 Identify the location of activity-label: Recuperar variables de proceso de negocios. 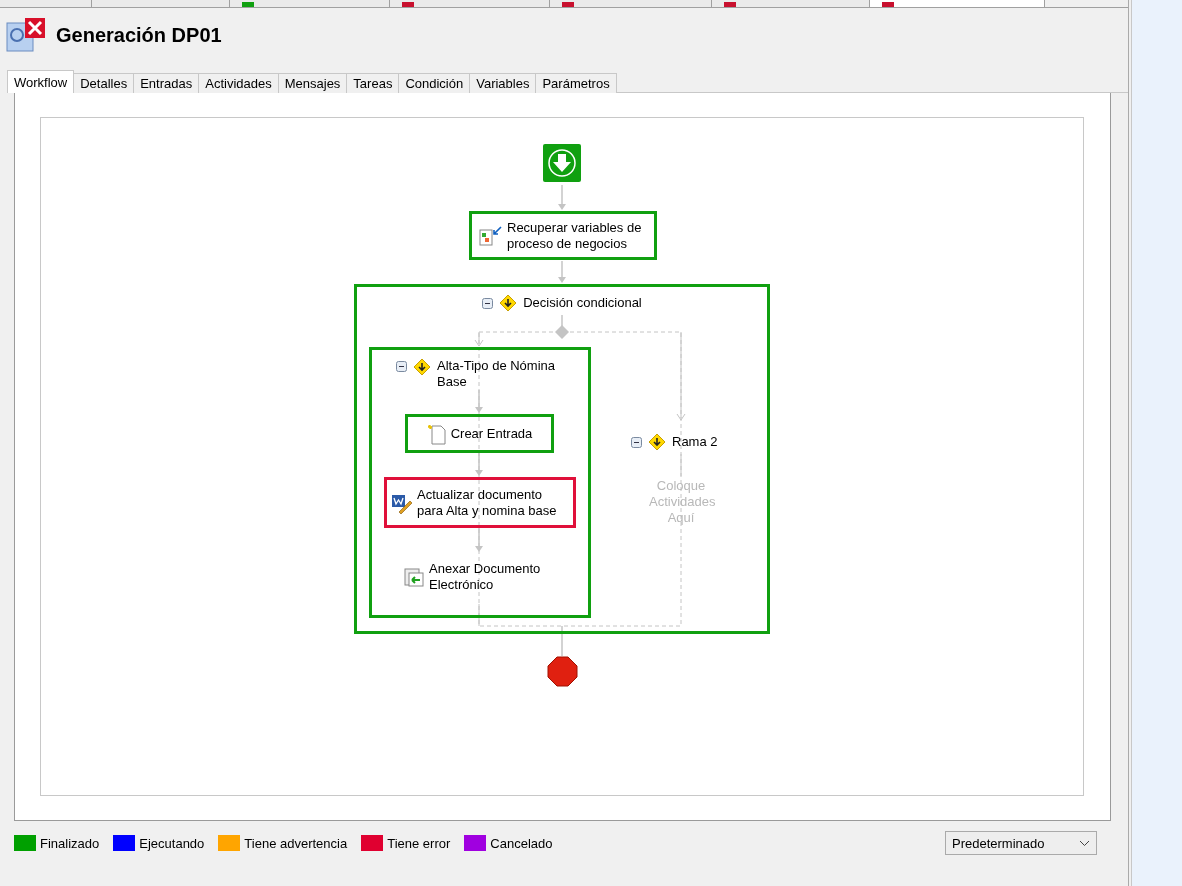
(575, 235).